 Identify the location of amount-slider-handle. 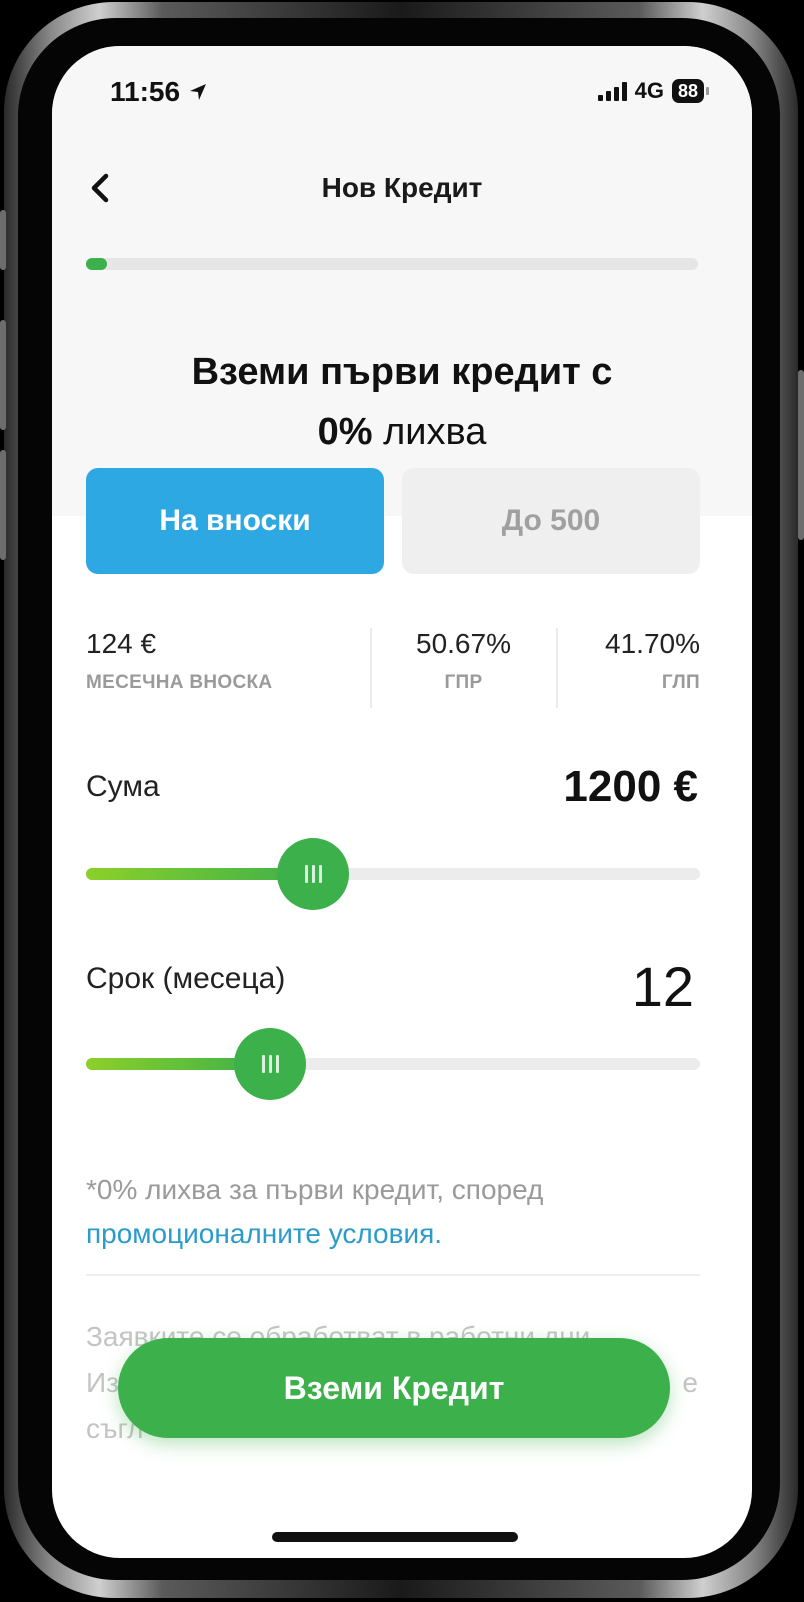
(313, 874).